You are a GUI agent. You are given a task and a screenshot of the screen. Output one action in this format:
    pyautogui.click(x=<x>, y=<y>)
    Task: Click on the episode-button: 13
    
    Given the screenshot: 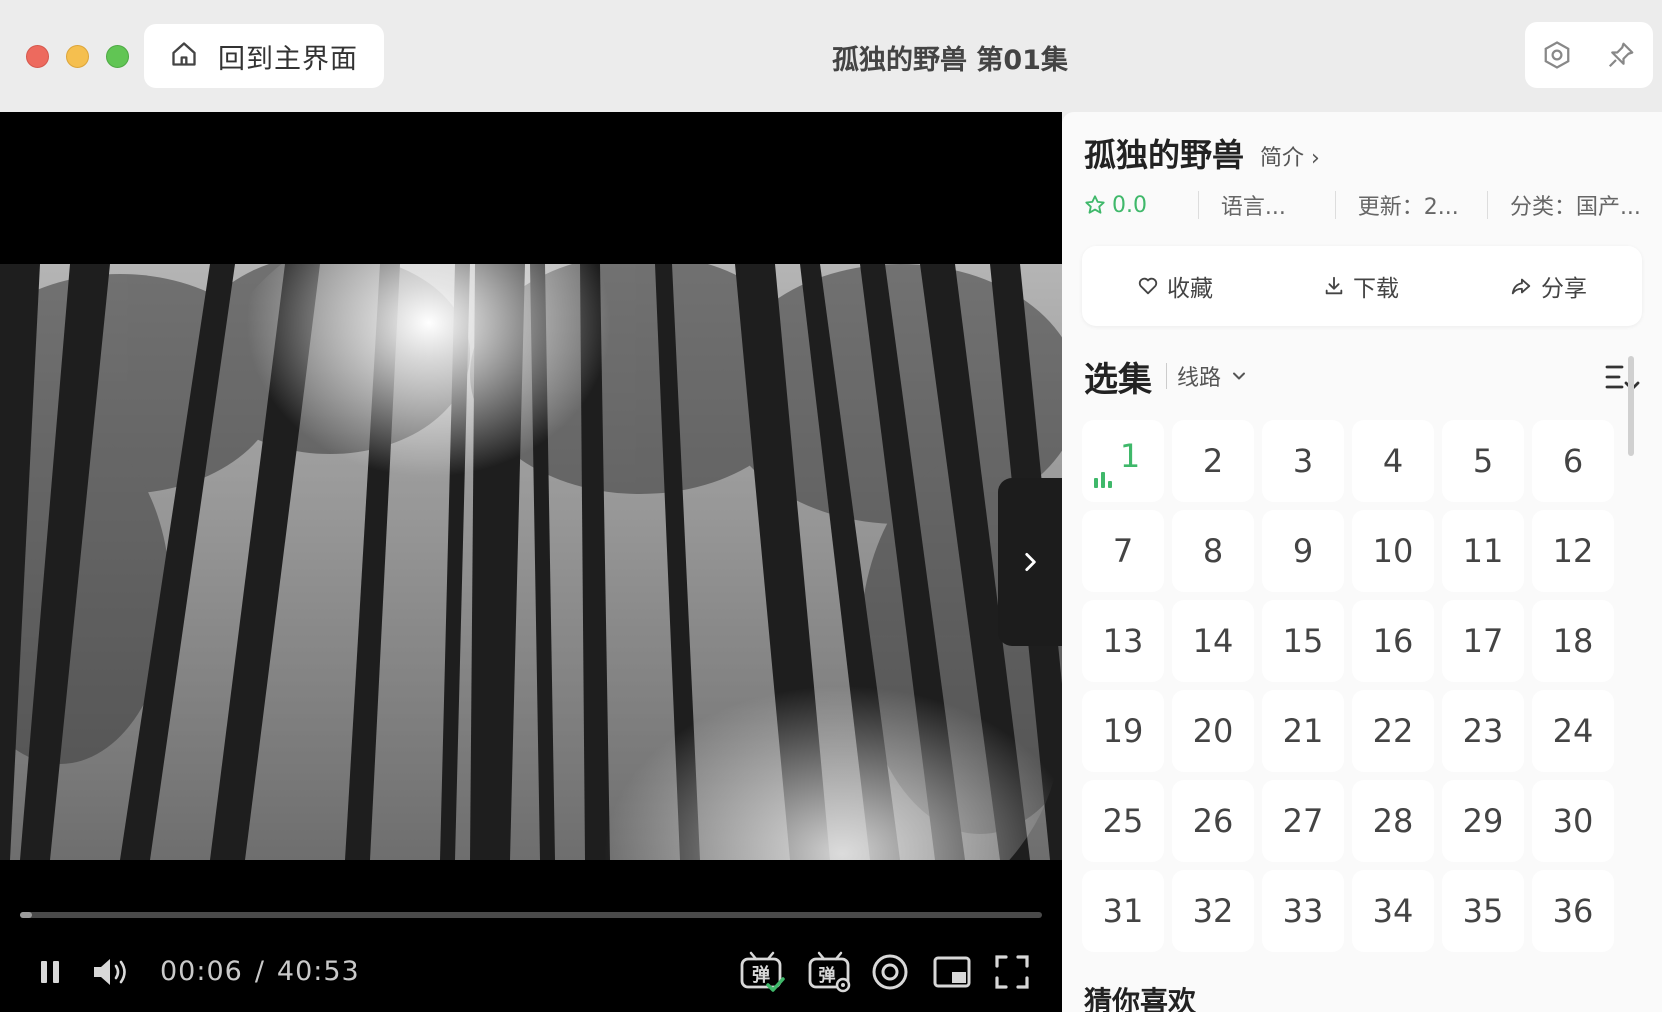 What is the action you would take?
    pyautogui.click(x=1123, y=641)
    